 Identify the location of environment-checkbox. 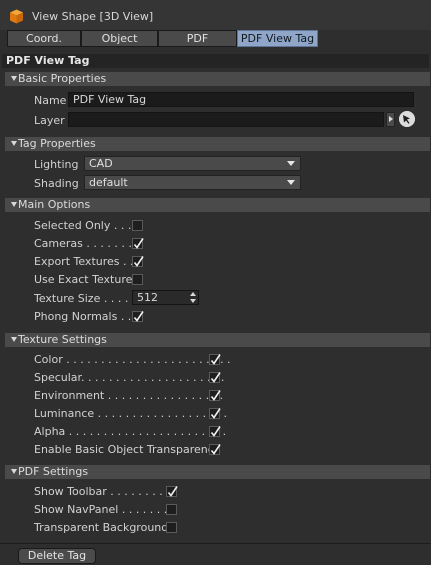
(215, 395).